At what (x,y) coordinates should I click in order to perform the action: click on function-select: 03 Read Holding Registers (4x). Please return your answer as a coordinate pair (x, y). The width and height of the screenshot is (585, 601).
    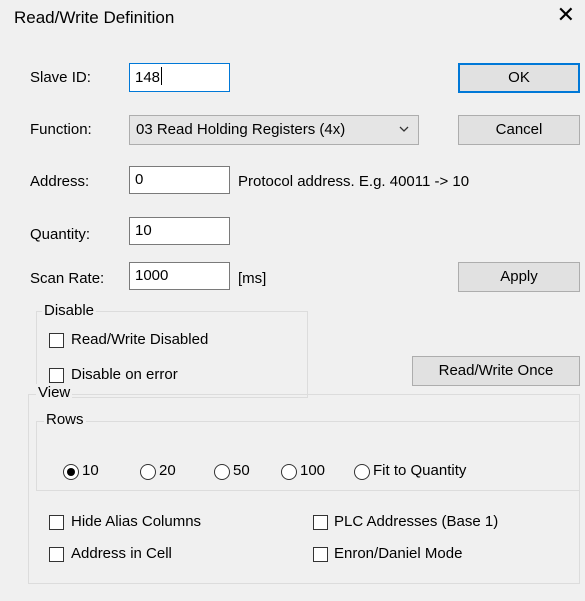
    Looking at the image, I should click on (274, 130).